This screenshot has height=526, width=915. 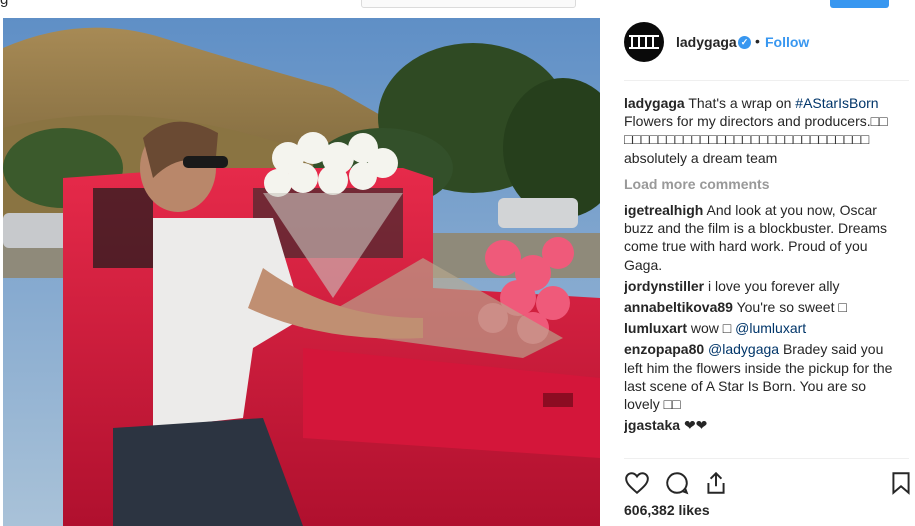 I want to click on comment-username: lumluxart, so click(x=655, y=328).